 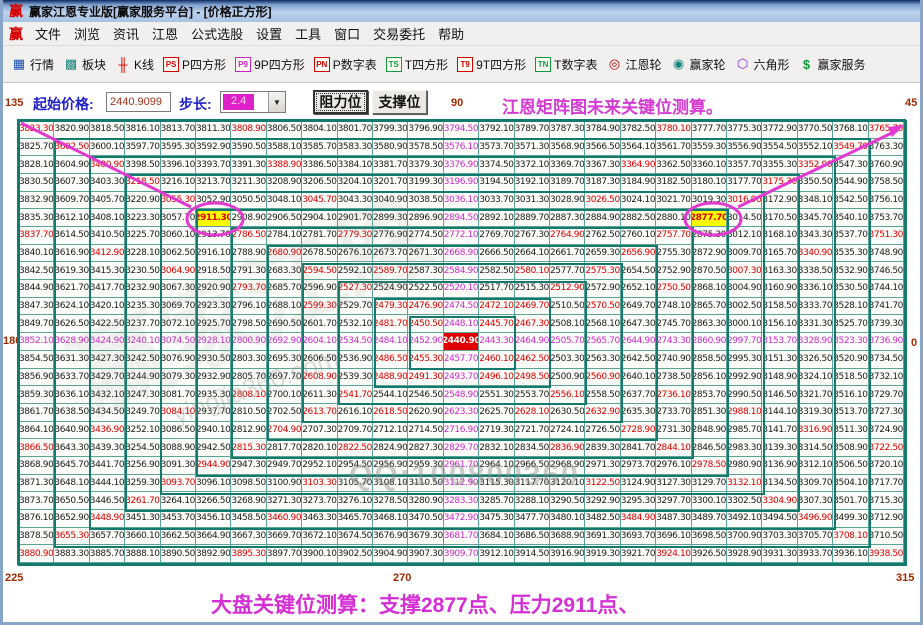 What do you see at coordinates (674, 536) in the screenshot?
I see `grid-cell: 3696.10` at bounding box center [674, 536].